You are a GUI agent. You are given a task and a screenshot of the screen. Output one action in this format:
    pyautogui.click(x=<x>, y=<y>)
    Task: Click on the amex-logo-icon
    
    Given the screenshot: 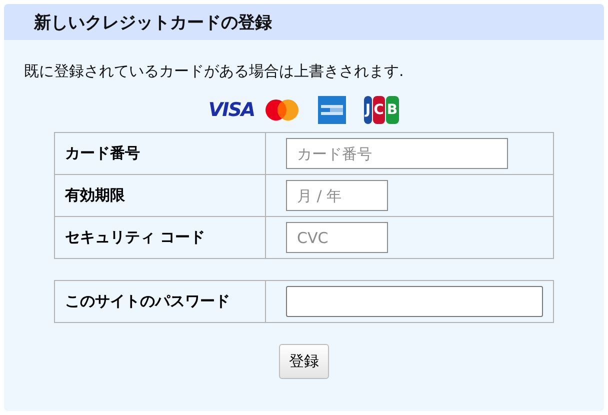 What is the action you would take?
    pyautogui.click(x=332, y=110)
    